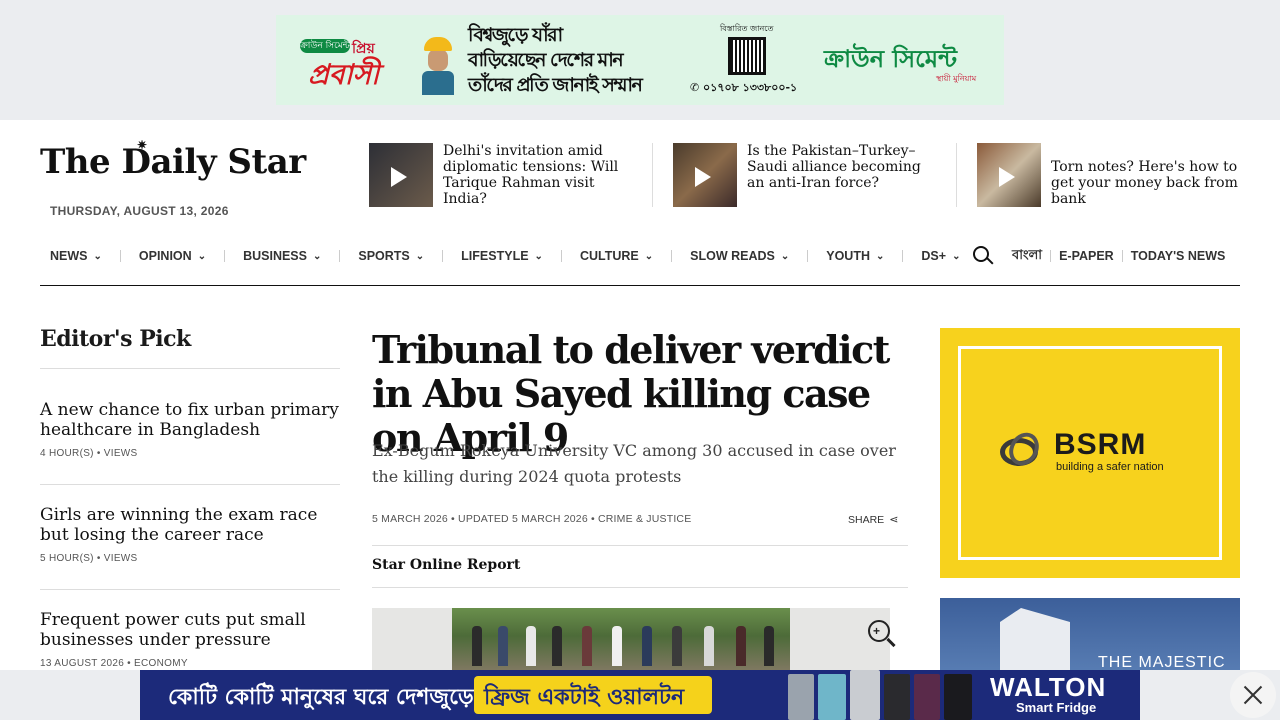 This screenshot has width=1280, height=720. Describe the element at coordinates (1022, 449) in the screenshot. I see `bsrm-logo-icon` at that location.